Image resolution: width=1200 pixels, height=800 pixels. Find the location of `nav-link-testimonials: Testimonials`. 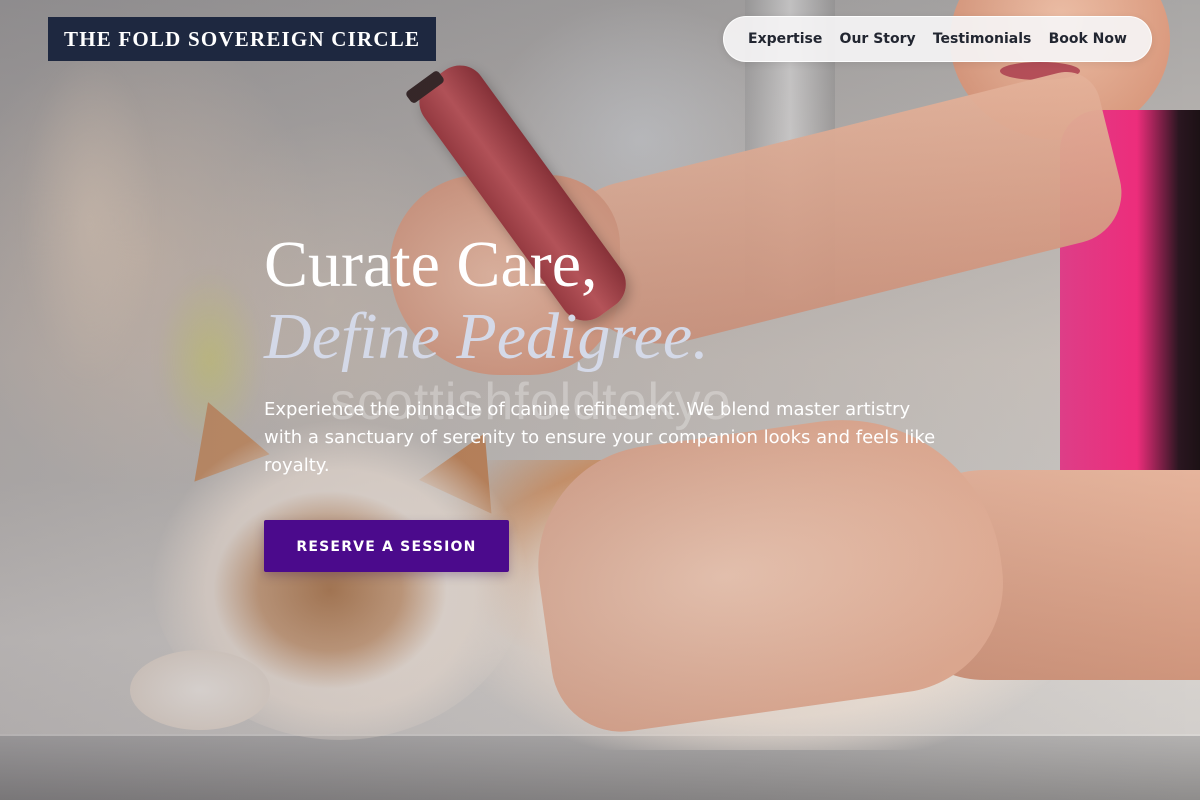

nav-link-testimonials: Testimonials is located at coordinates (982, 39).